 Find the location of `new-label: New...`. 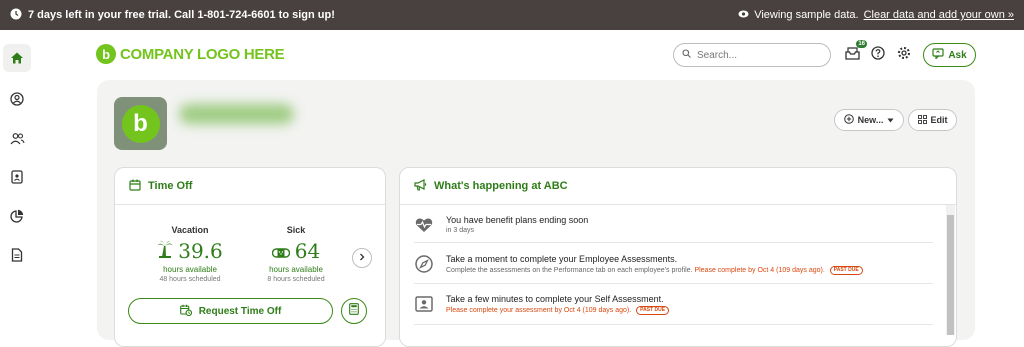

new-label: New... is located at coordinates (870, 120).